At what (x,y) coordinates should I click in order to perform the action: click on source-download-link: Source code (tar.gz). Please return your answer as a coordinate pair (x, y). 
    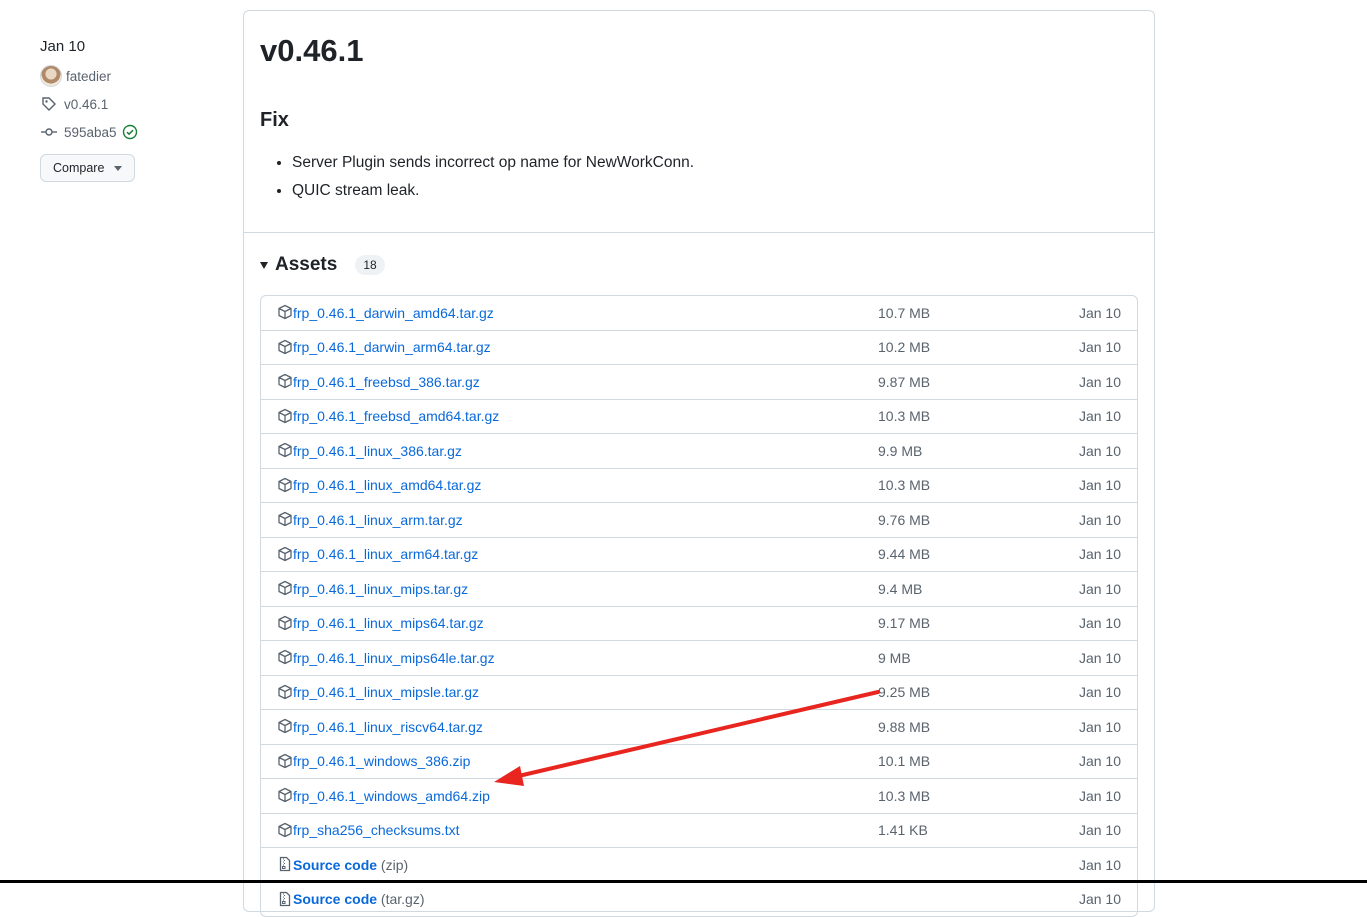
    Looking at the image, I should click on (359, 899).